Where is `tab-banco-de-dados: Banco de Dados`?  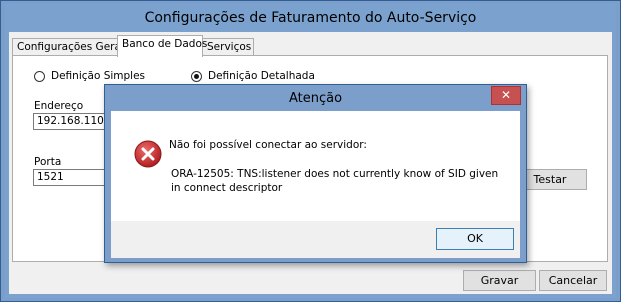
tab-banco-de-dados: Banco de Dados is located at coordinates (162, 46).